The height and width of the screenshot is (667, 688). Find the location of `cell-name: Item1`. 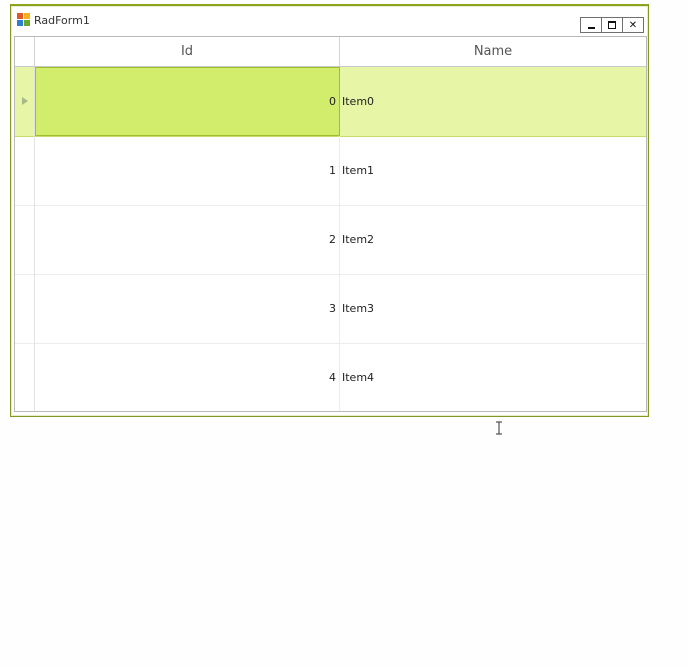

cell-name: Item1 is located at coordinates (493, 170).